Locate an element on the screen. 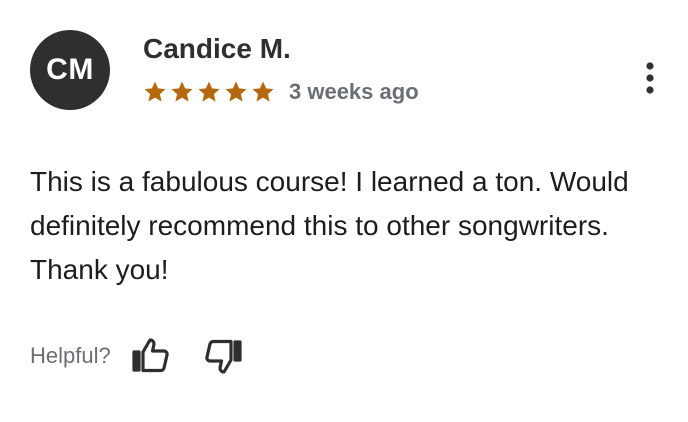  reviewer-name: Candice M. is located at coordinates (217, 48).